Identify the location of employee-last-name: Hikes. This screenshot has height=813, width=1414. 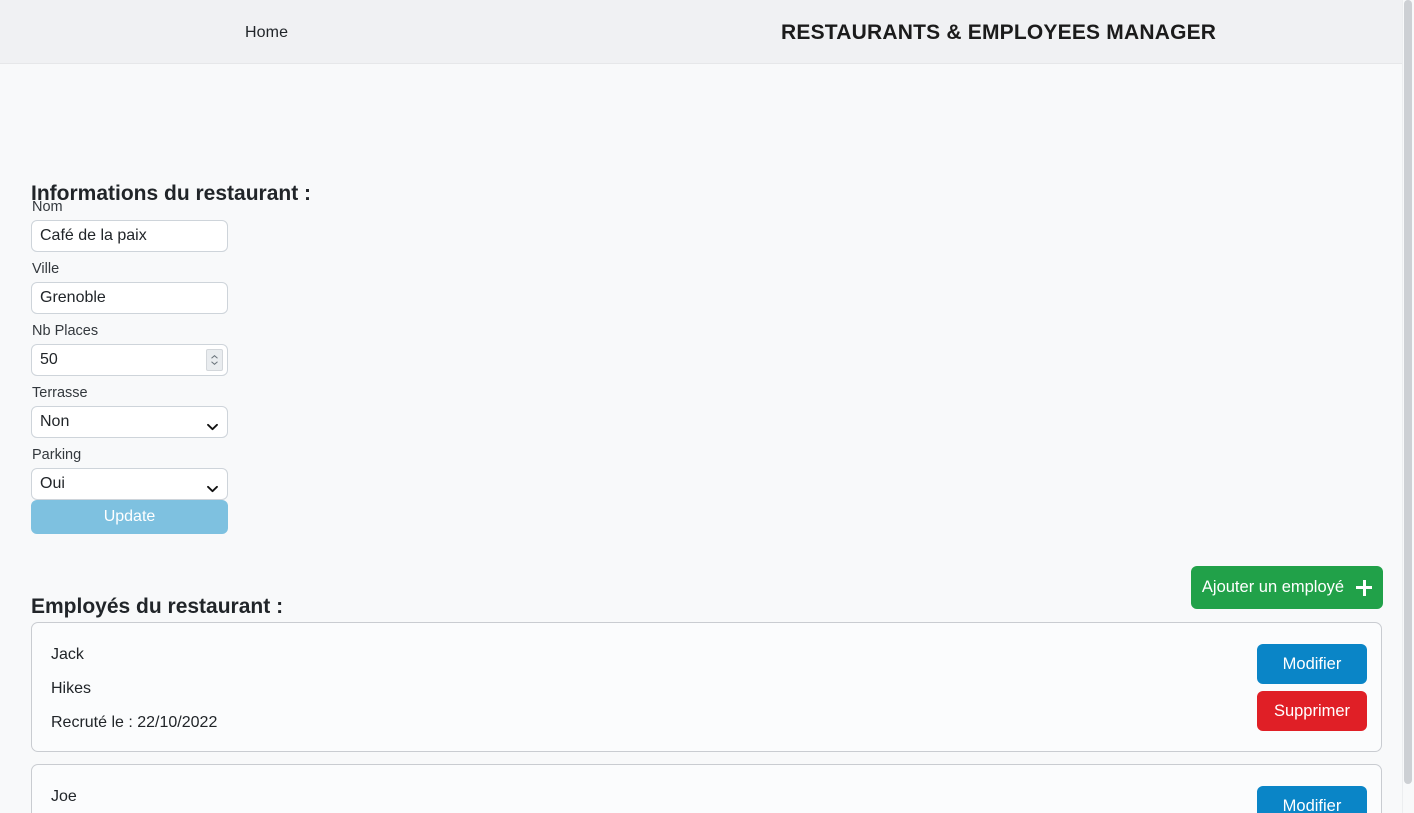
(71, 688).